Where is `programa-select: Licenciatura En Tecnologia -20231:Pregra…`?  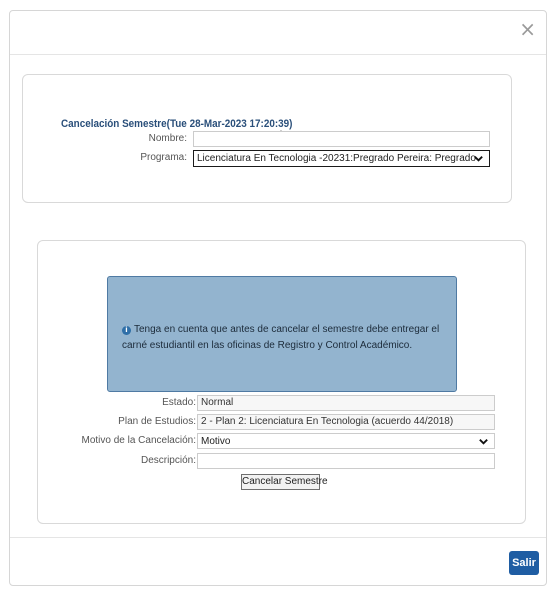 programa-select: Licenciatura En Tecnologia -20231:Pregra… is located at coordinates (341, 158).